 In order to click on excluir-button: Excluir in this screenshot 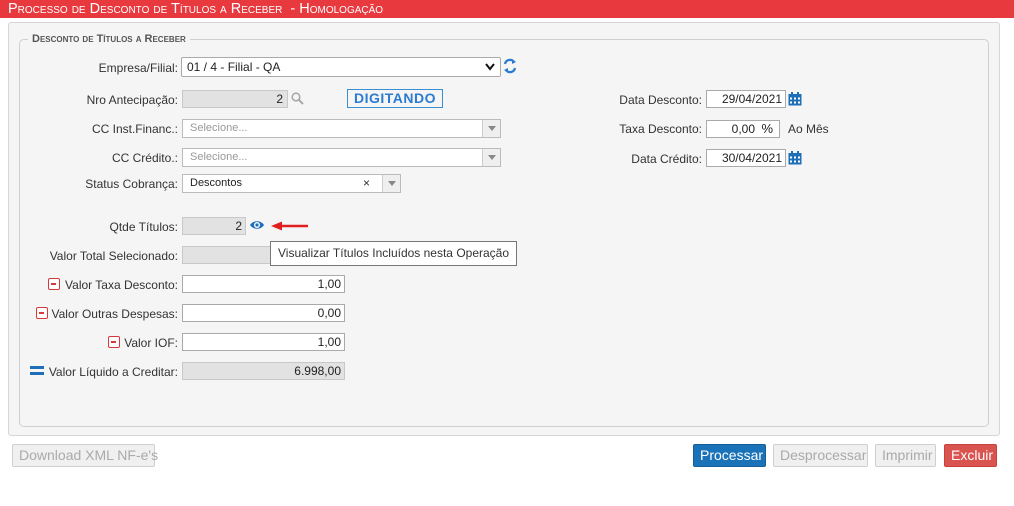, I will do `click(970, 455)`.